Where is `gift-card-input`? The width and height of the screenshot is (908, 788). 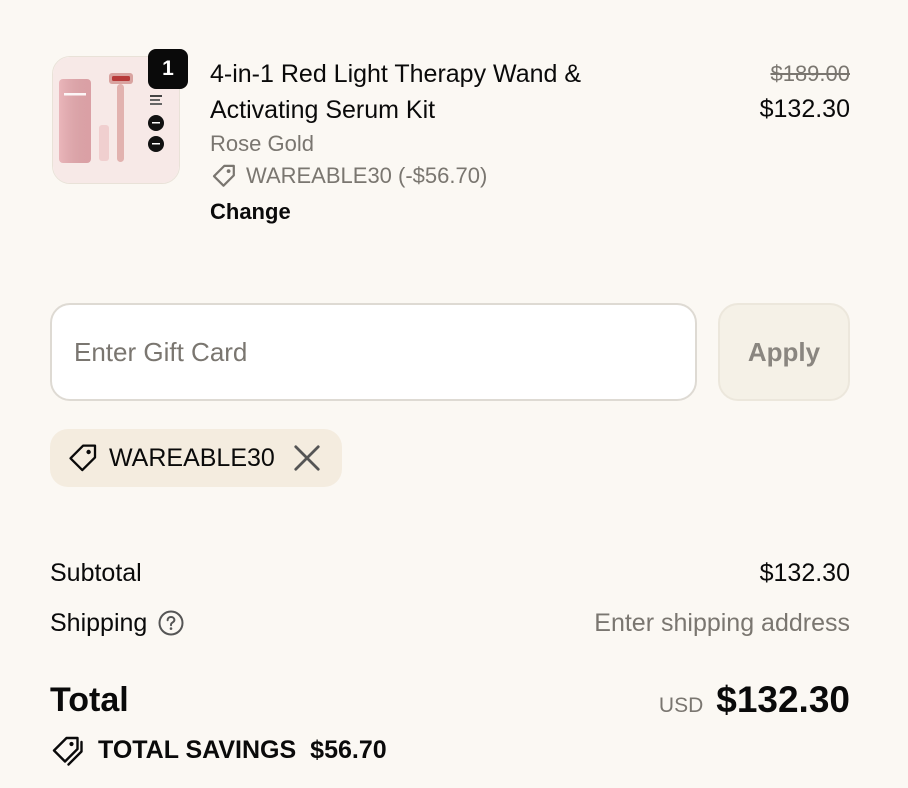
gift-card-input is located at coordinates (373, 352).